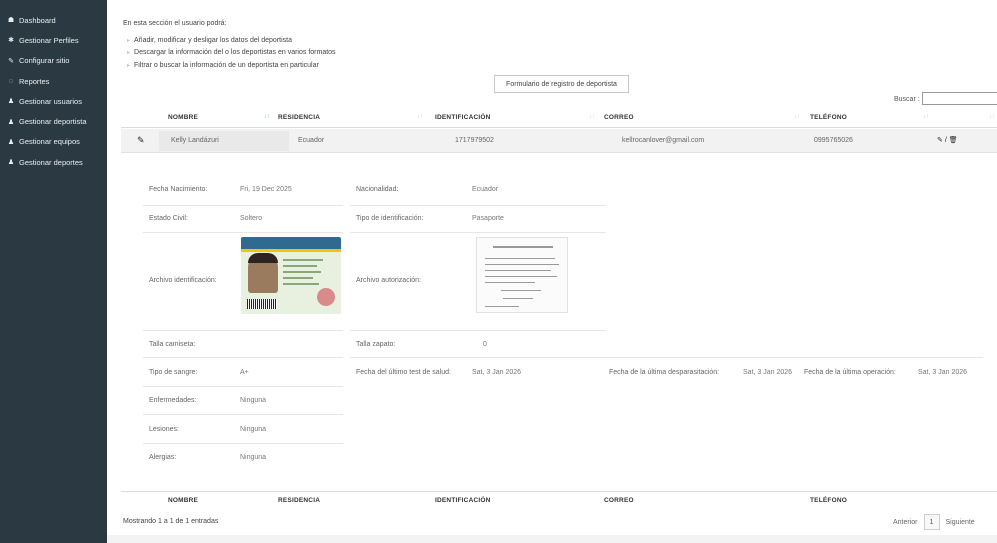 The image size is (997, 543). I want to click on sidebar-item-label: Gestionar Perfiles, so click(49, 40).